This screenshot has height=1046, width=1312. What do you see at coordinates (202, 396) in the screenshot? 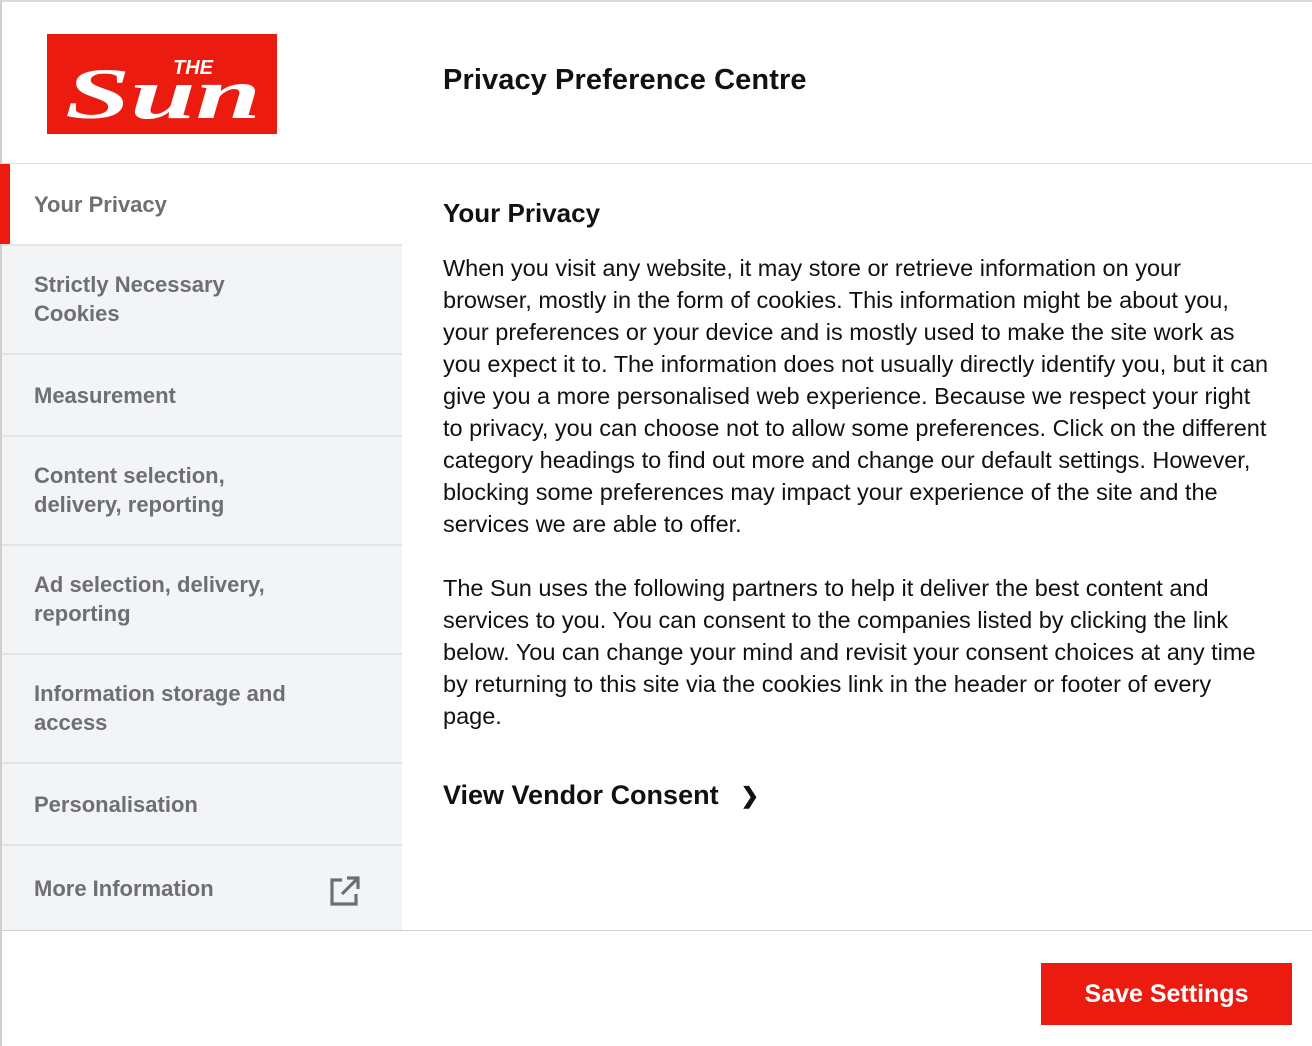
I see `sidebar-item-measurement: Measurement` at bounding box center [202, 396].